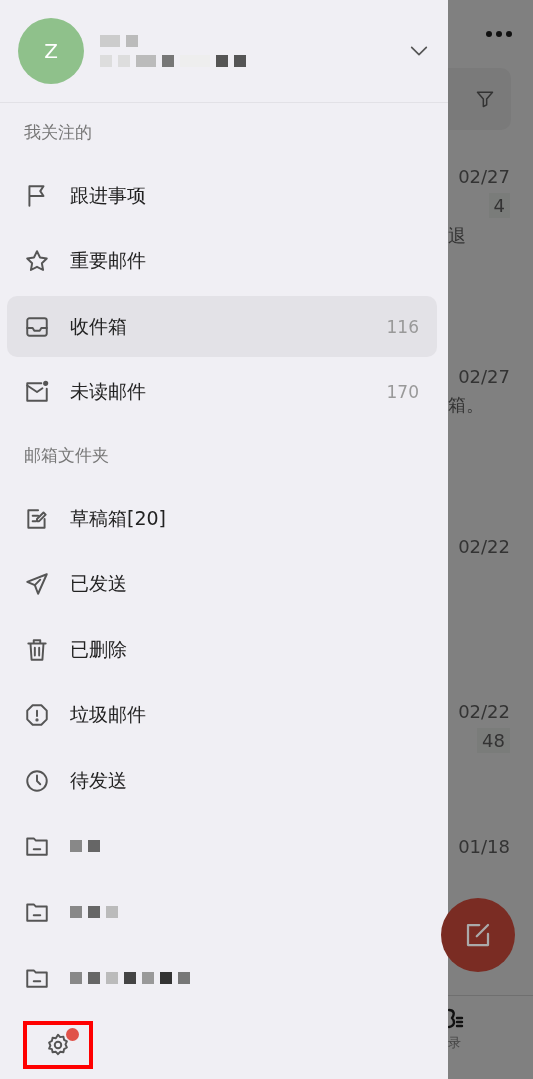 This screenshot has width=533, height=1079. I want to click on menu-item: 草稿箱[20], so click(222, 518).